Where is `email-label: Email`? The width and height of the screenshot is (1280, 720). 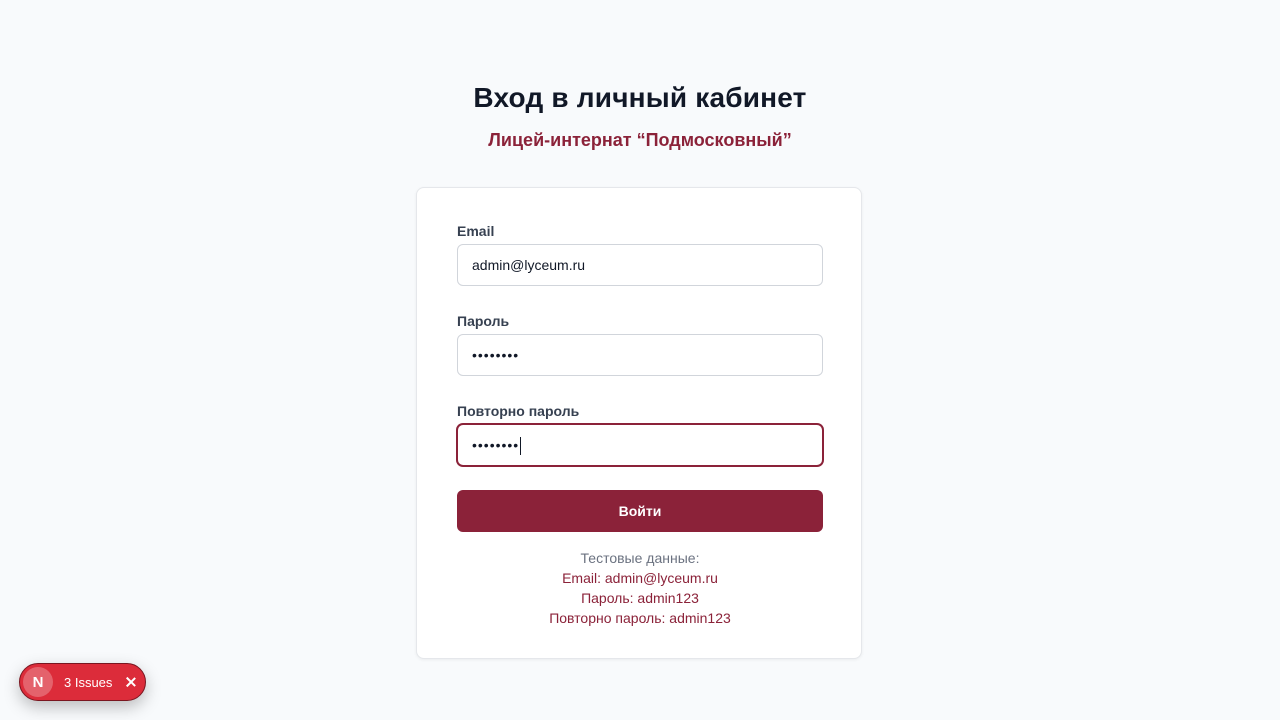
email-label: Email is located at coordinates (476, 231).